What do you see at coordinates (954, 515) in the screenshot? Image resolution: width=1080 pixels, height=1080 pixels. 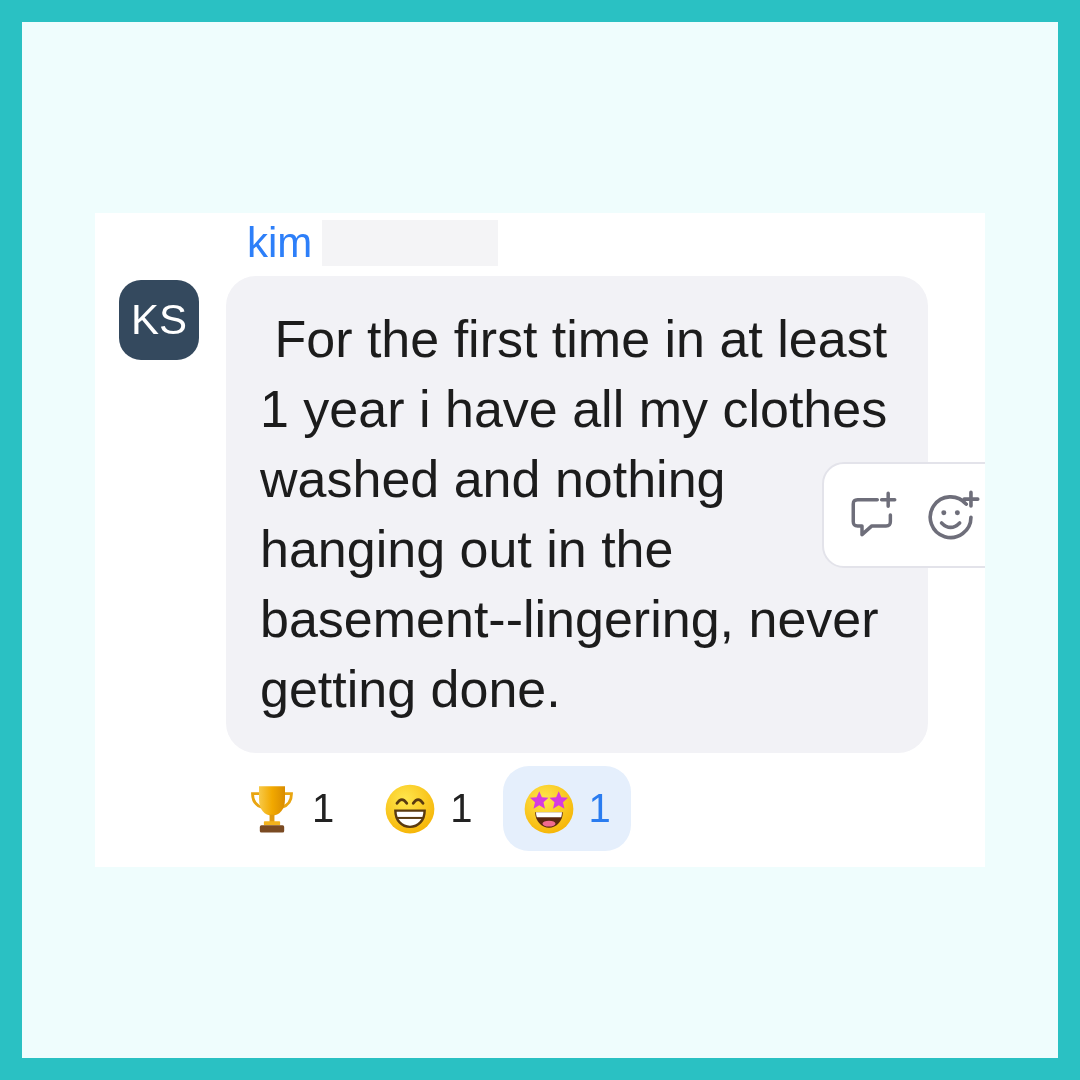 I see `emoji-plus-icon` at bounding box center [954, 515].